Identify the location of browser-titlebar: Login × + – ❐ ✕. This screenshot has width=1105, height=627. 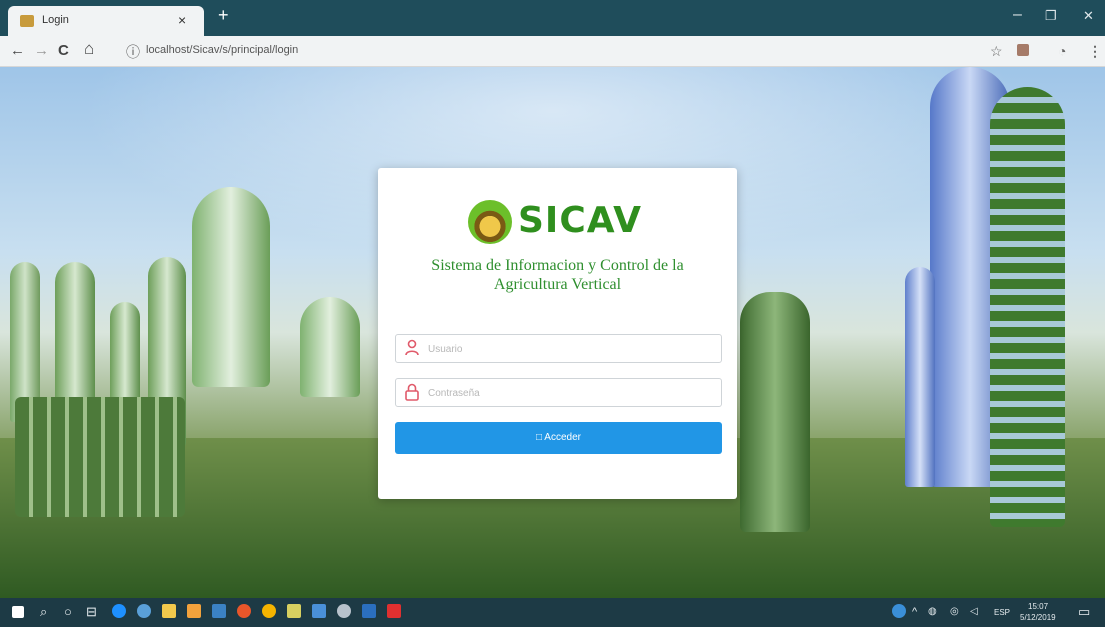
(552, 18).